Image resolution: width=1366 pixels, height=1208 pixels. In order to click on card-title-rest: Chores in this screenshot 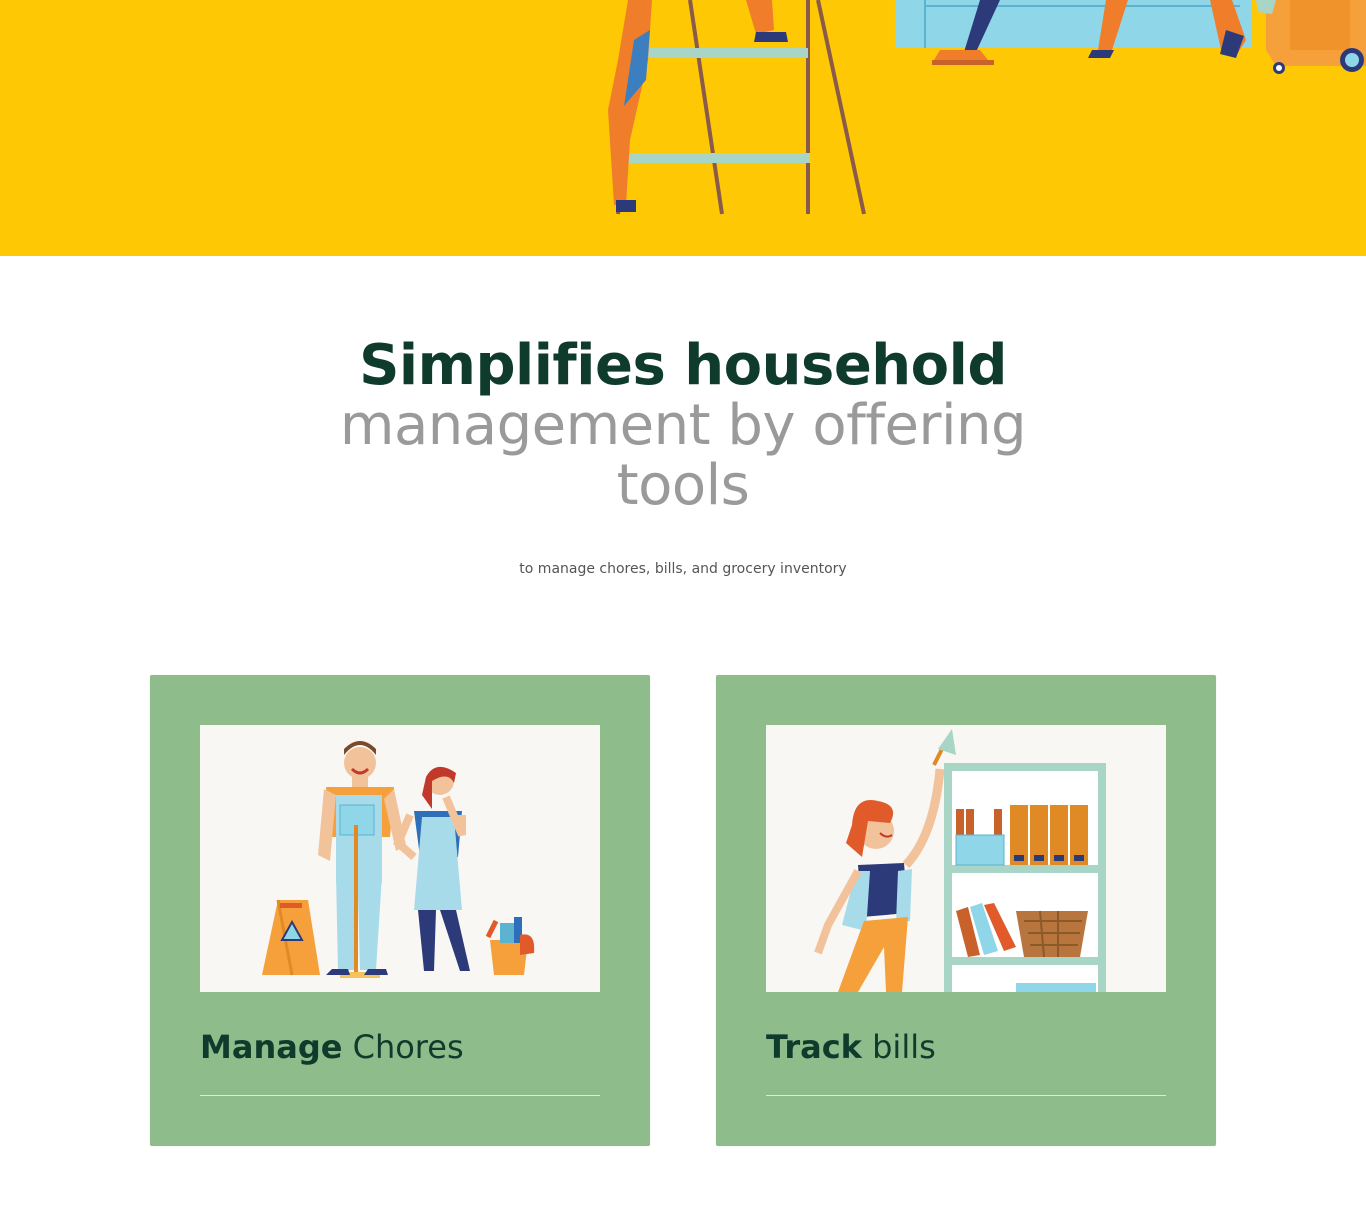, I will do `click(403, 1047)`.